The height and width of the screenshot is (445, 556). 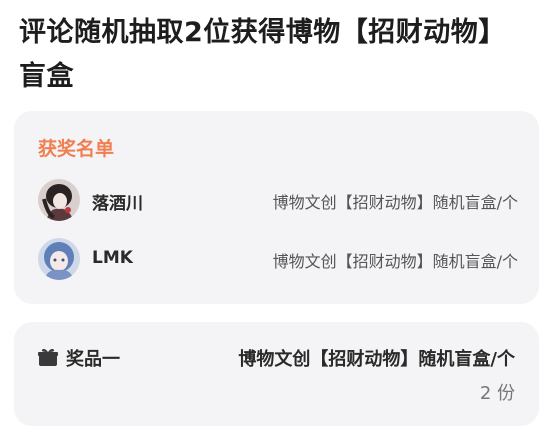 I want to click on winner-row: 落酒川 博物文创【招财动物】随机盲盒/个, so click(x=278, y=201).